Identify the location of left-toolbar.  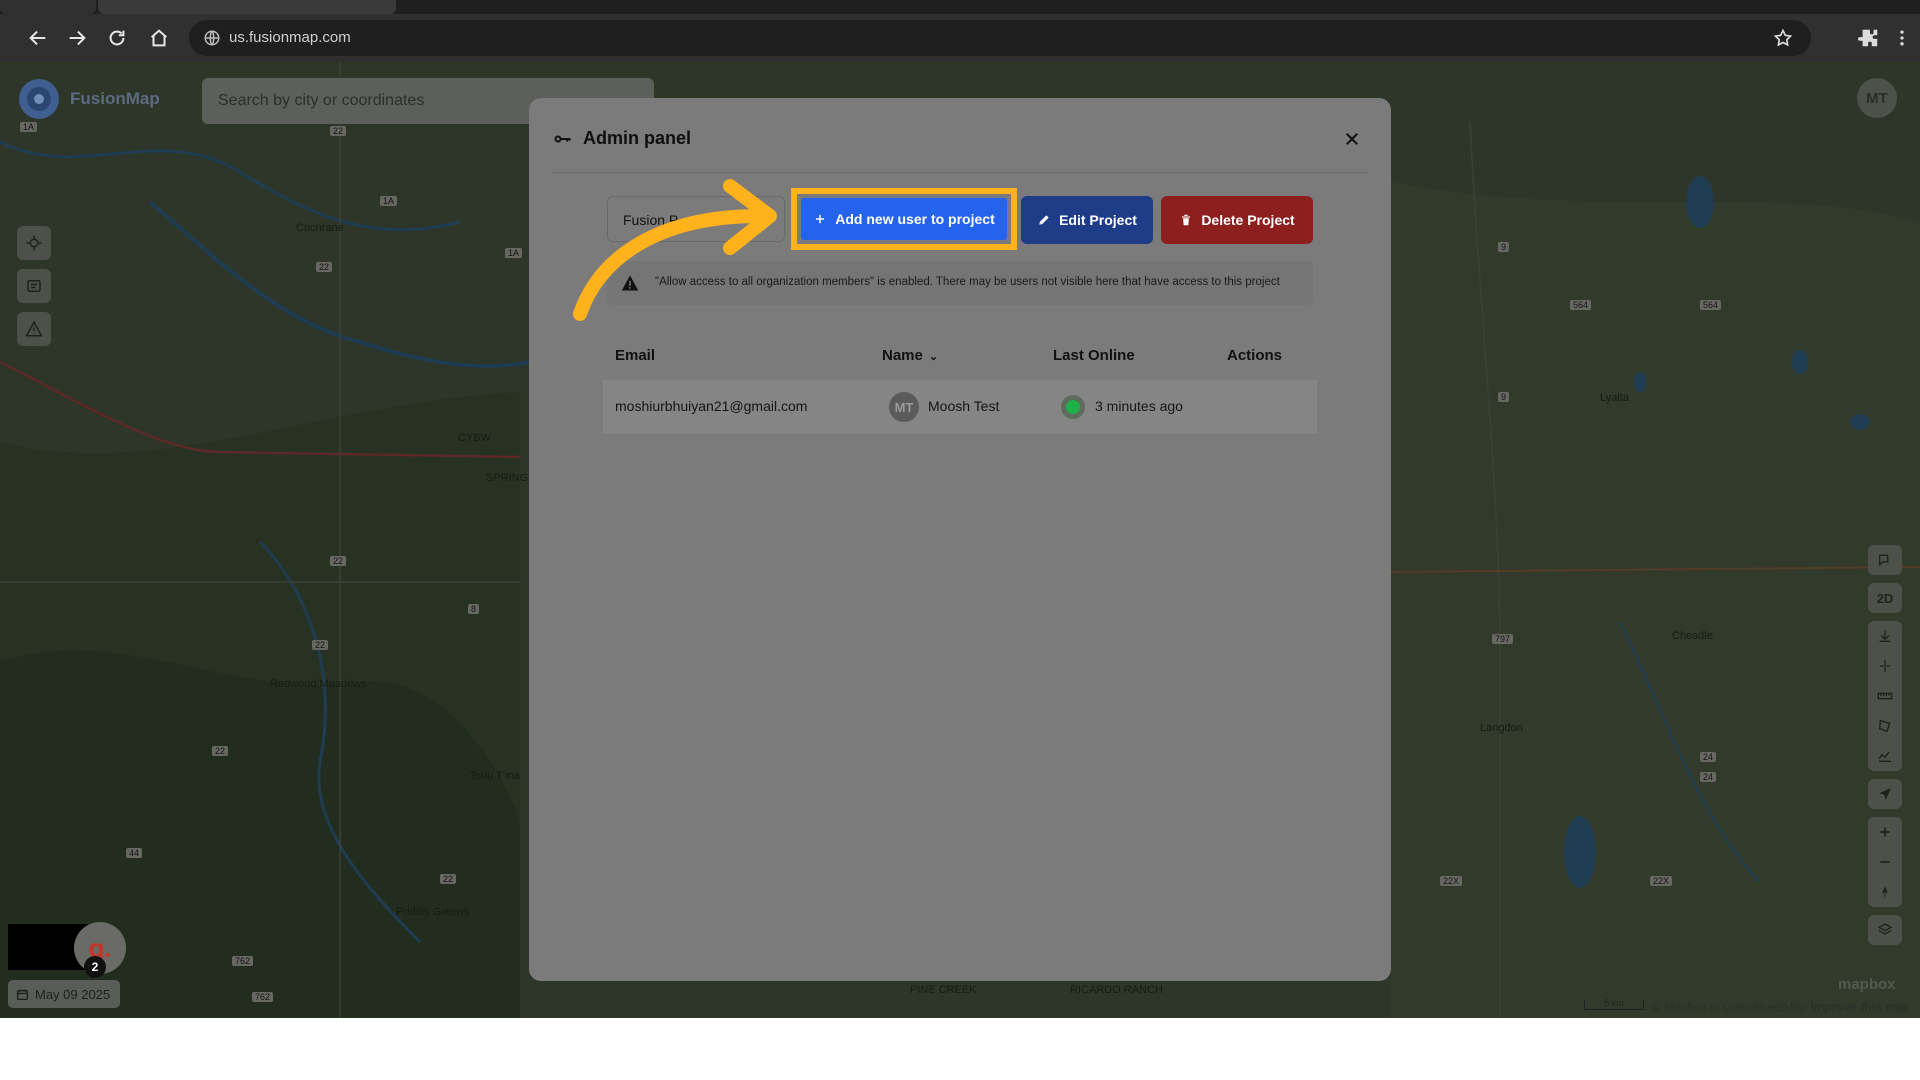
(34, 290).